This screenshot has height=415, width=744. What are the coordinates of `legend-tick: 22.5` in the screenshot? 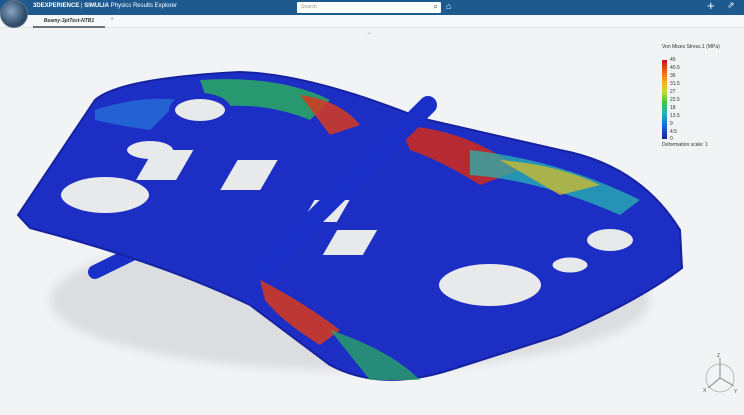 It's located at (675, 100).